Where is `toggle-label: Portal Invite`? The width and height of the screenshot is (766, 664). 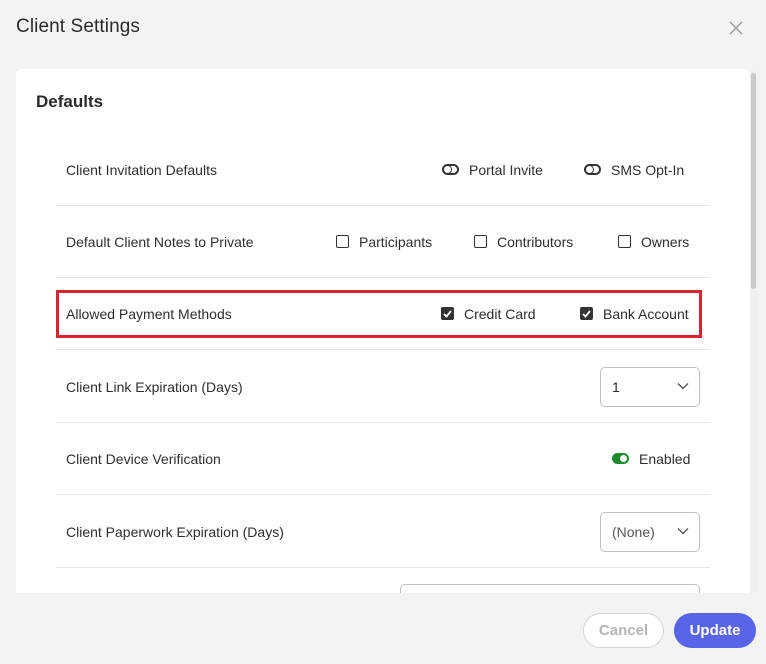
toggle-label: Portal Invite is located at coordinates (506, 169).